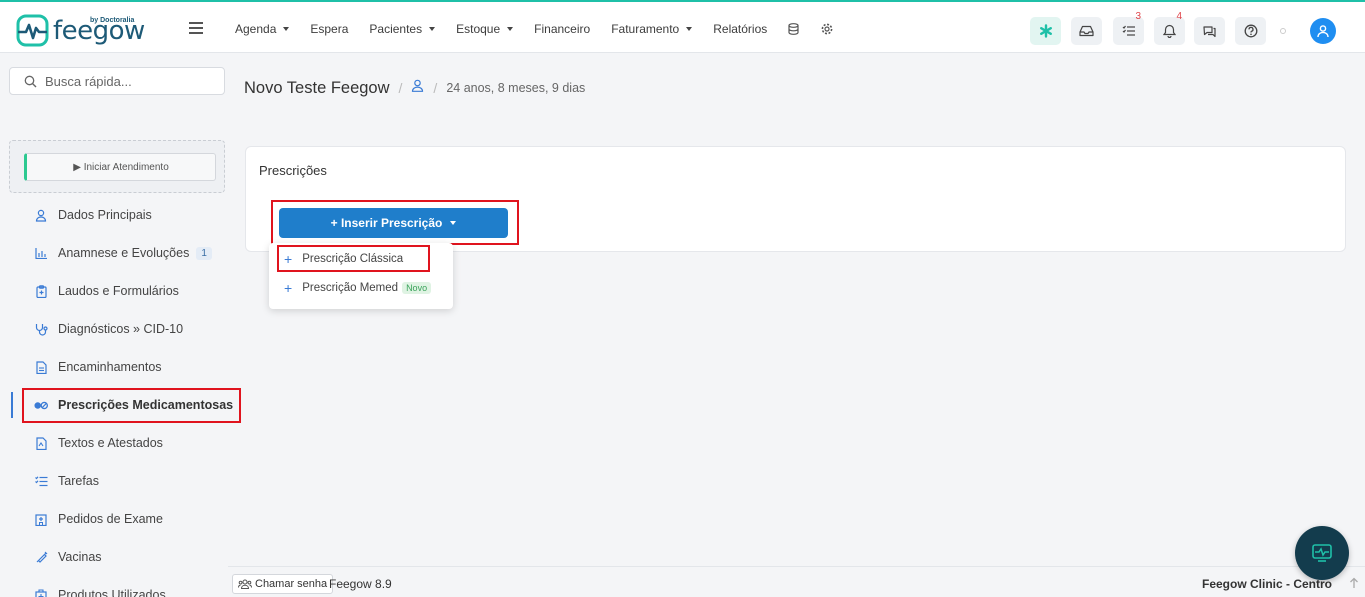 Image resolution: width=1365 pixels, height=597 pixels. I want to click on nav-agenda: Agenda, so click(262, 28).